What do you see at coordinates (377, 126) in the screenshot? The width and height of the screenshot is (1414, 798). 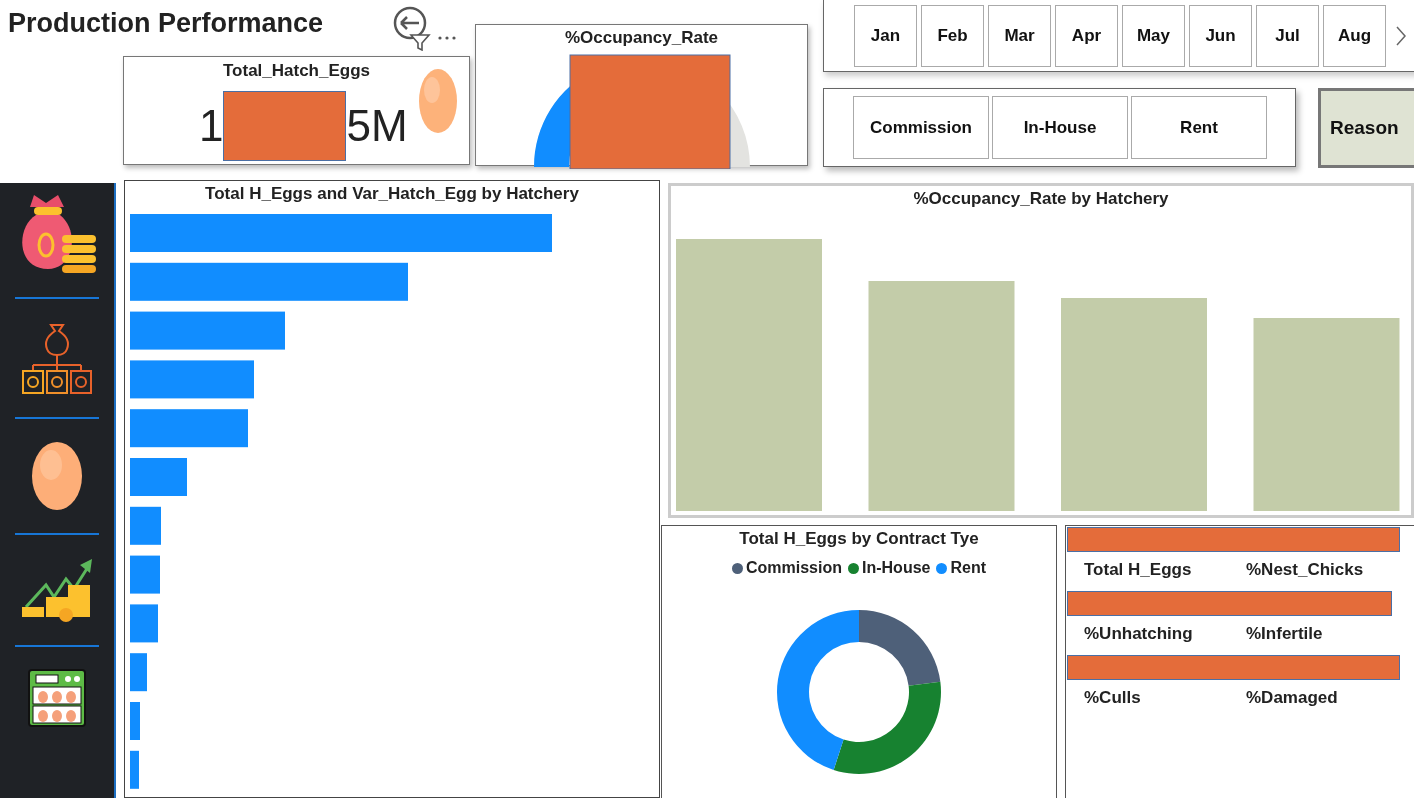 I see `kpi-value: 5M` at bounding box center [377, 126].